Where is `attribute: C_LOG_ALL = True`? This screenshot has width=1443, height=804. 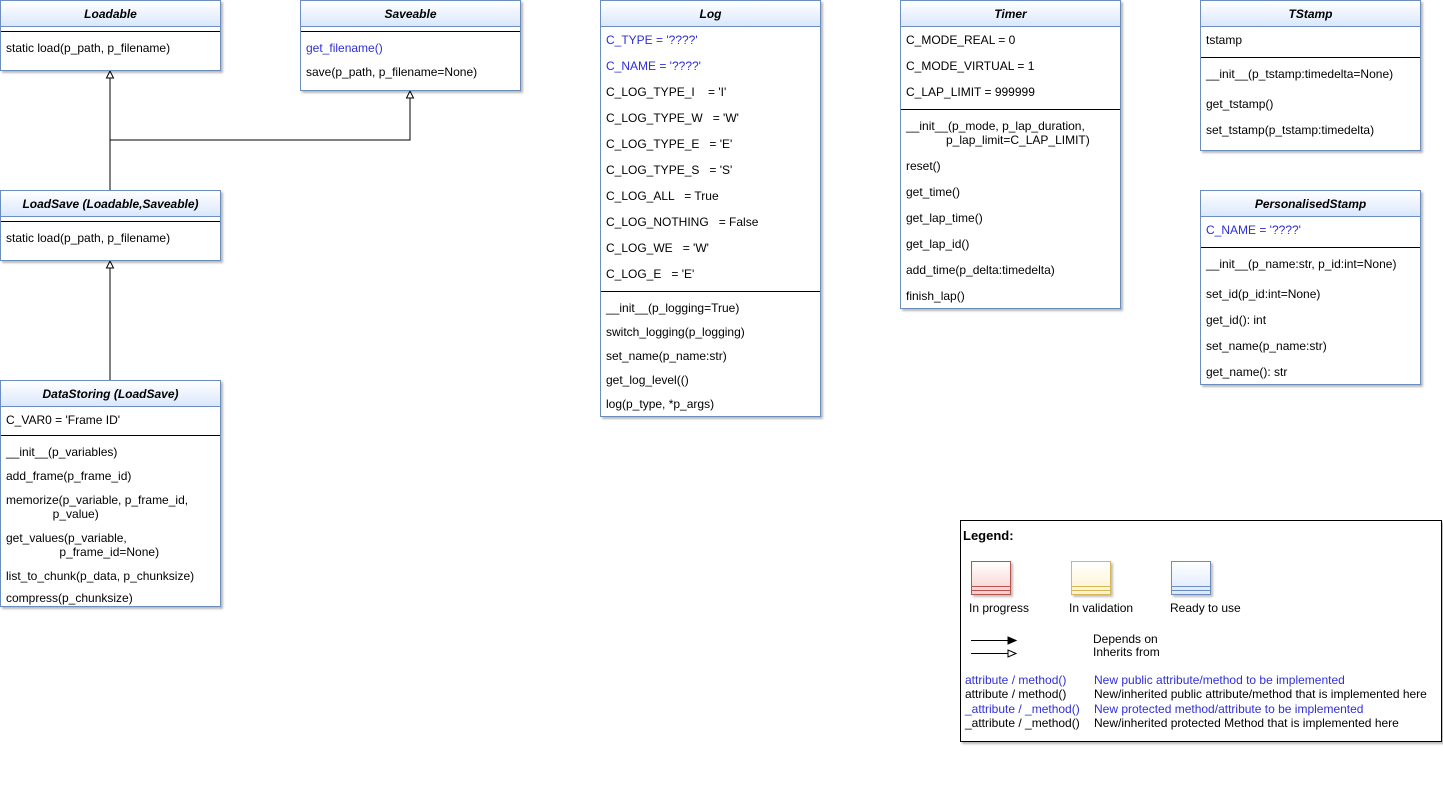 attribute: C_LOG_ALL = True is located at coordinates (662, 196).